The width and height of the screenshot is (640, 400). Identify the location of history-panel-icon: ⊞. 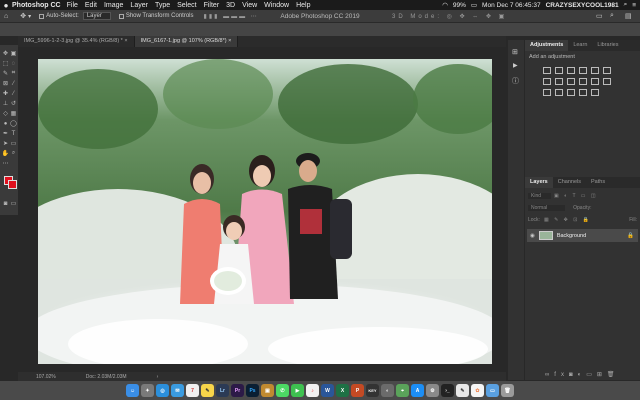
(515, 52).